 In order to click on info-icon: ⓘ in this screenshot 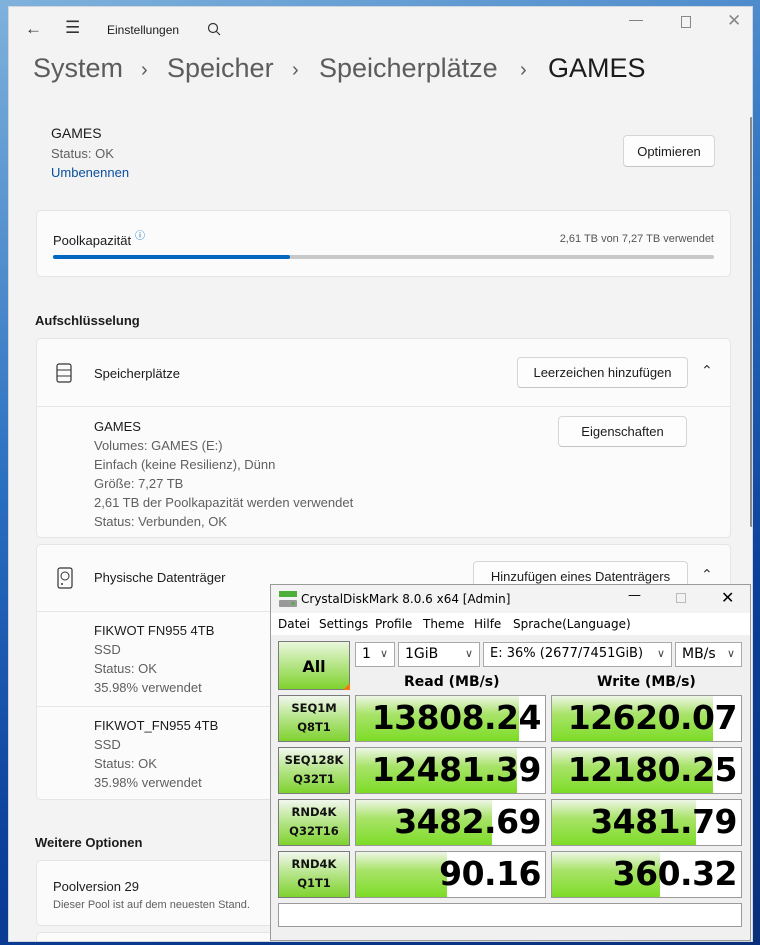, I will do `click(140, 234)`.